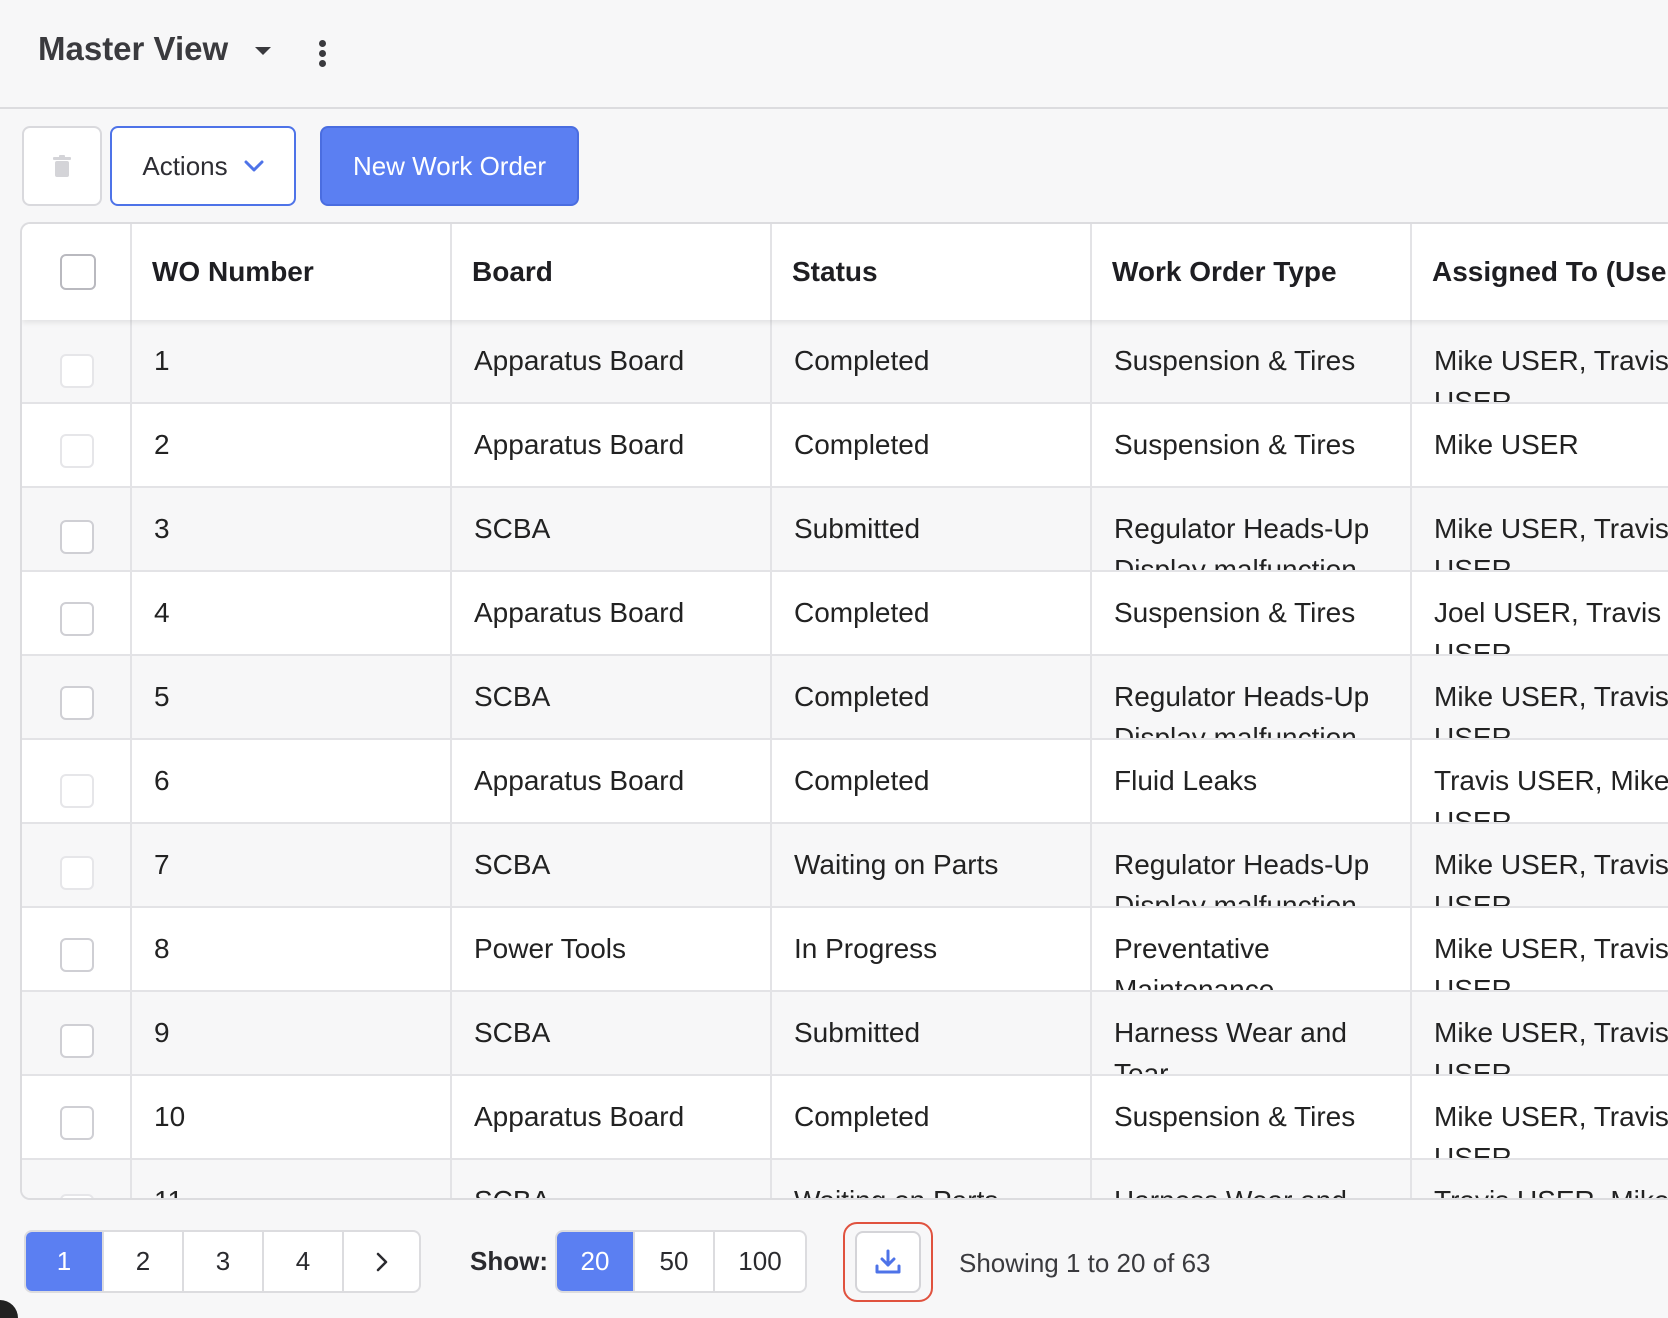 This screenshot has height=1318, width=1668. Describe the element at coordinates (224, 1261) in the screenshot. I see `page-button-3: 3` at that location.